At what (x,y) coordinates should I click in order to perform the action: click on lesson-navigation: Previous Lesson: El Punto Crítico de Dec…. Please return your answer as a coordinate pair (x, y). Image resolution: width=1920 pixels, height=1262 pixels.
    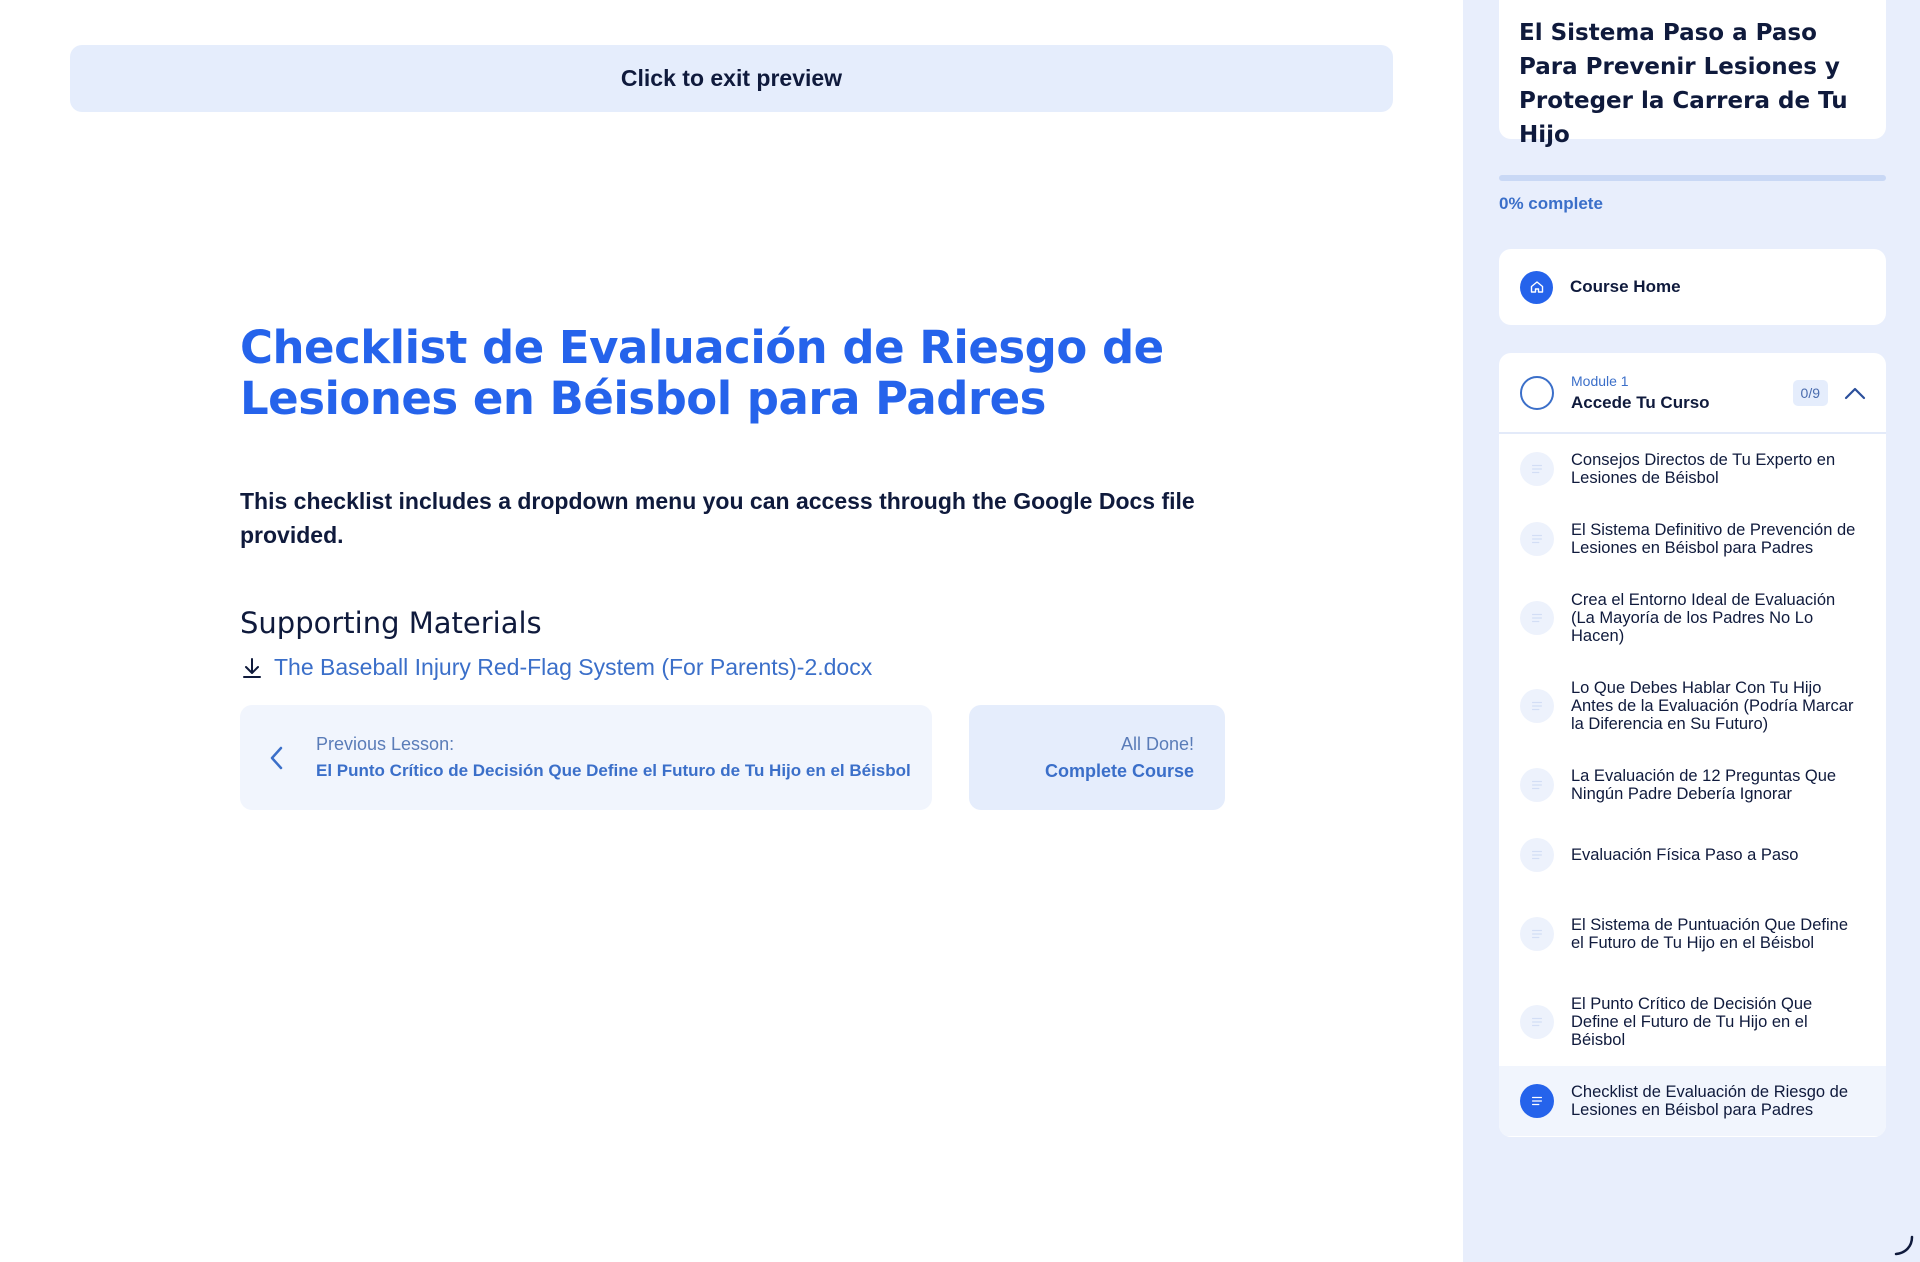
    Looking at the image, I should click on (740, 757).